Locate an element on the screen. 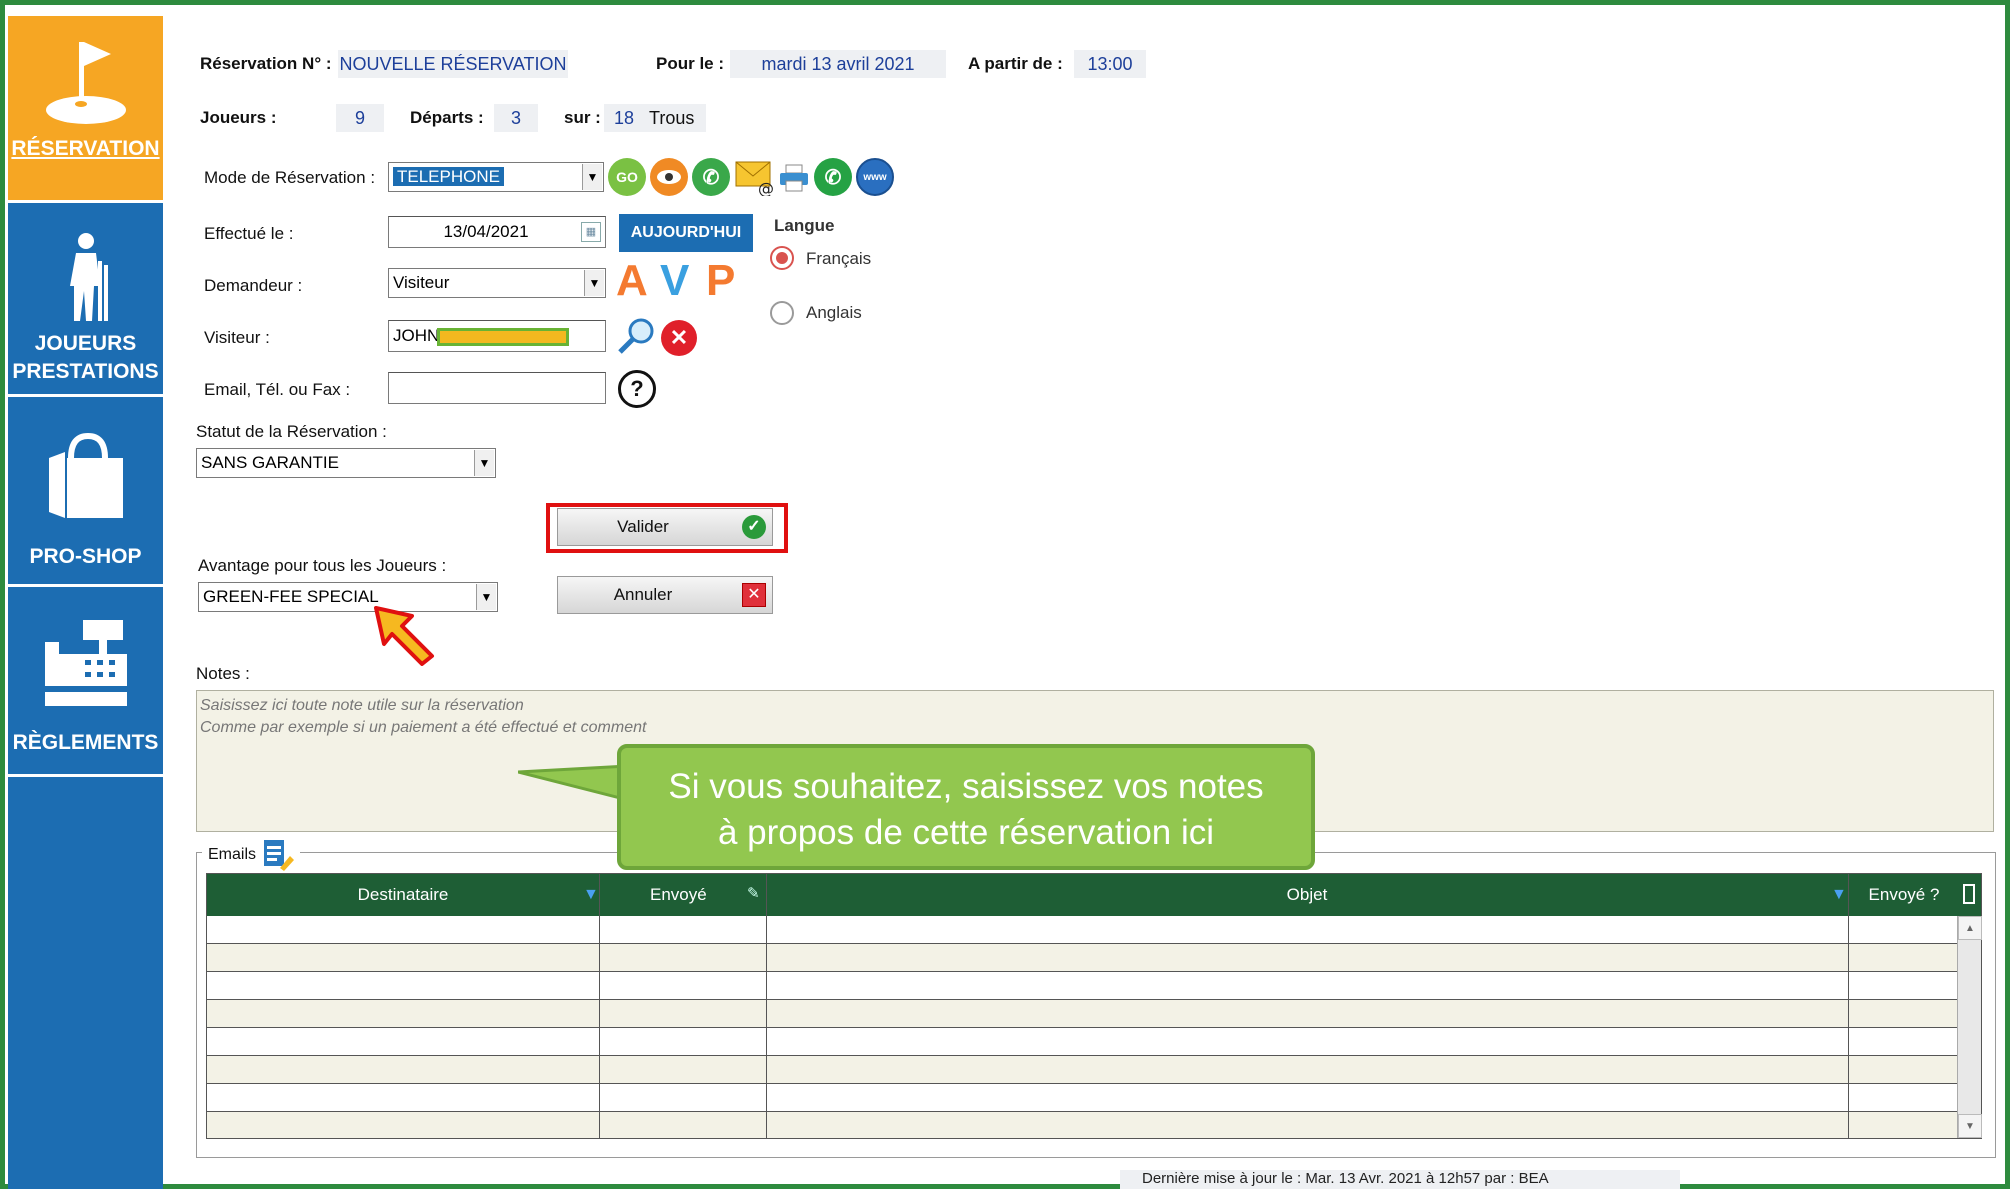 The height and width of the screenshot is (1189, 2010). annuler-button: Annuler ✕ is located at coordinates (665, 595).